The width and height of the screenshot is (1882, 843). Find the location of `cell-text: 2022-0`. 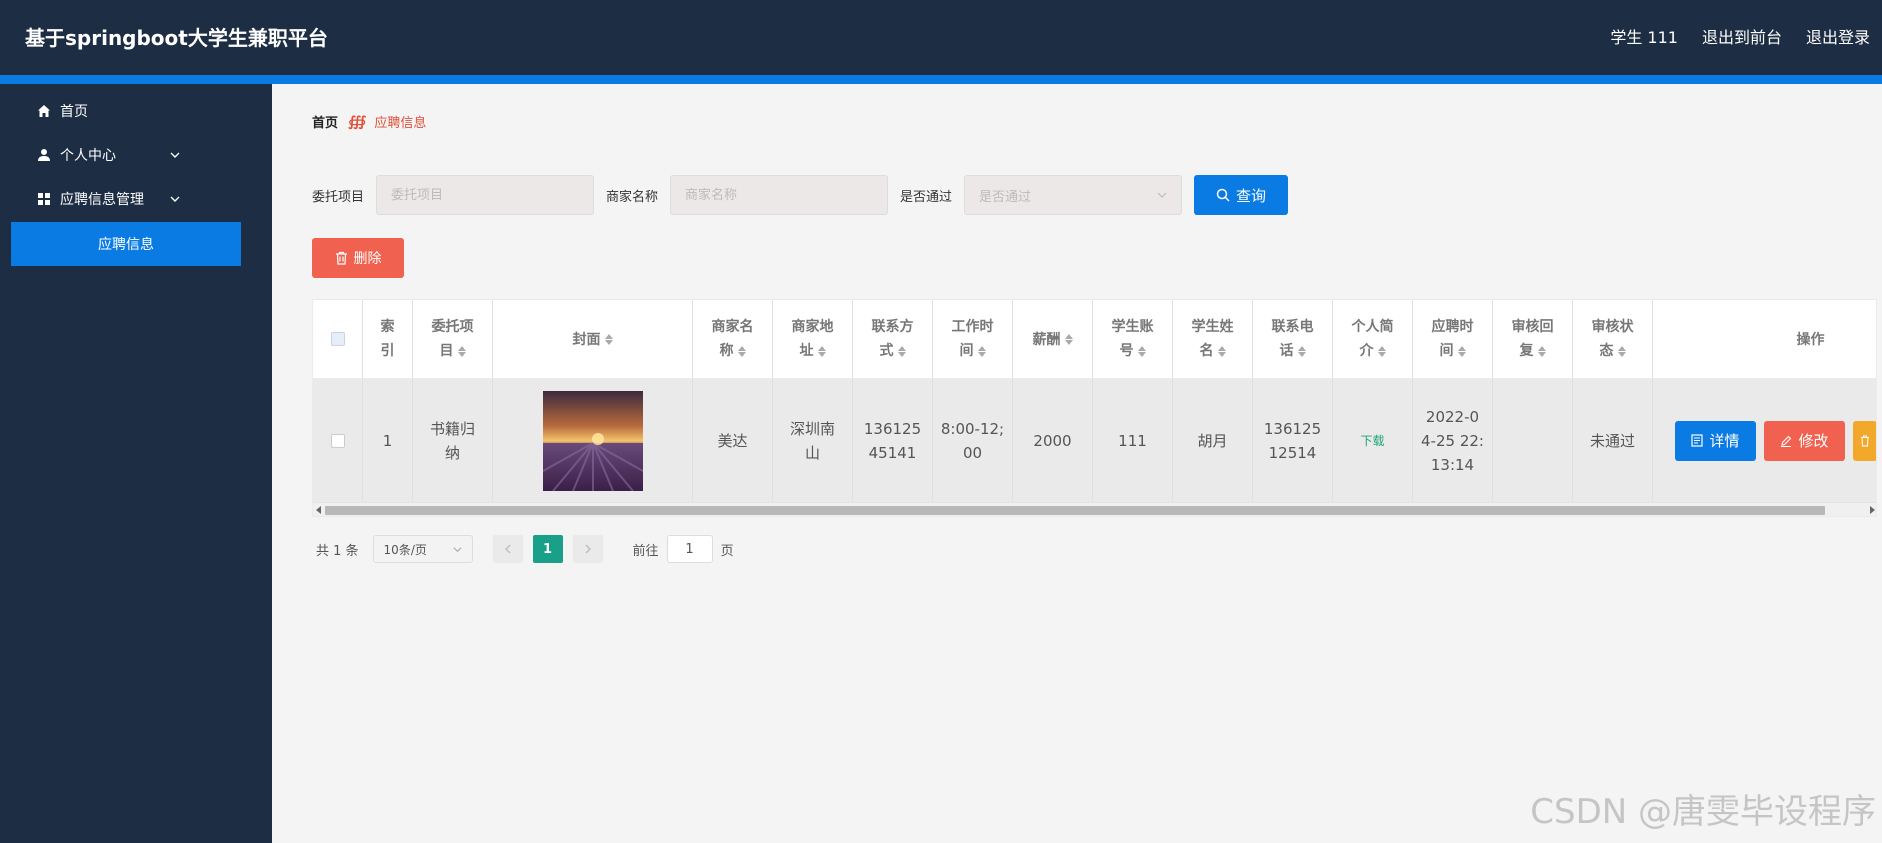

cell-text: 2022-0 is located at coordinates (1452, 416).